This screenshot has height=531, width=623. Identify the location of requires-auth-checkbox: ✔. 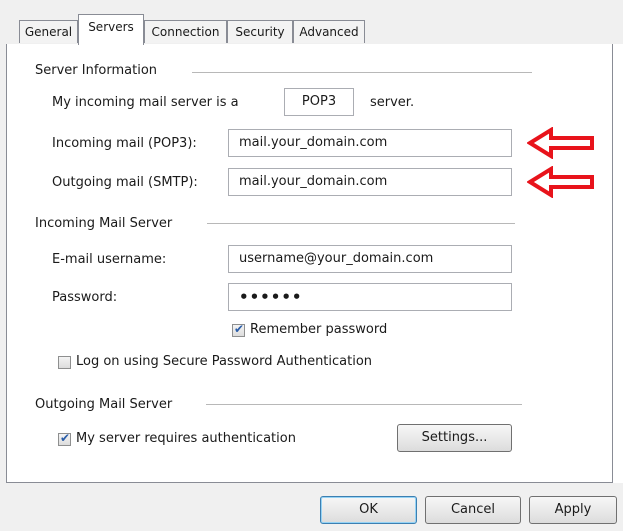
(64, 438).